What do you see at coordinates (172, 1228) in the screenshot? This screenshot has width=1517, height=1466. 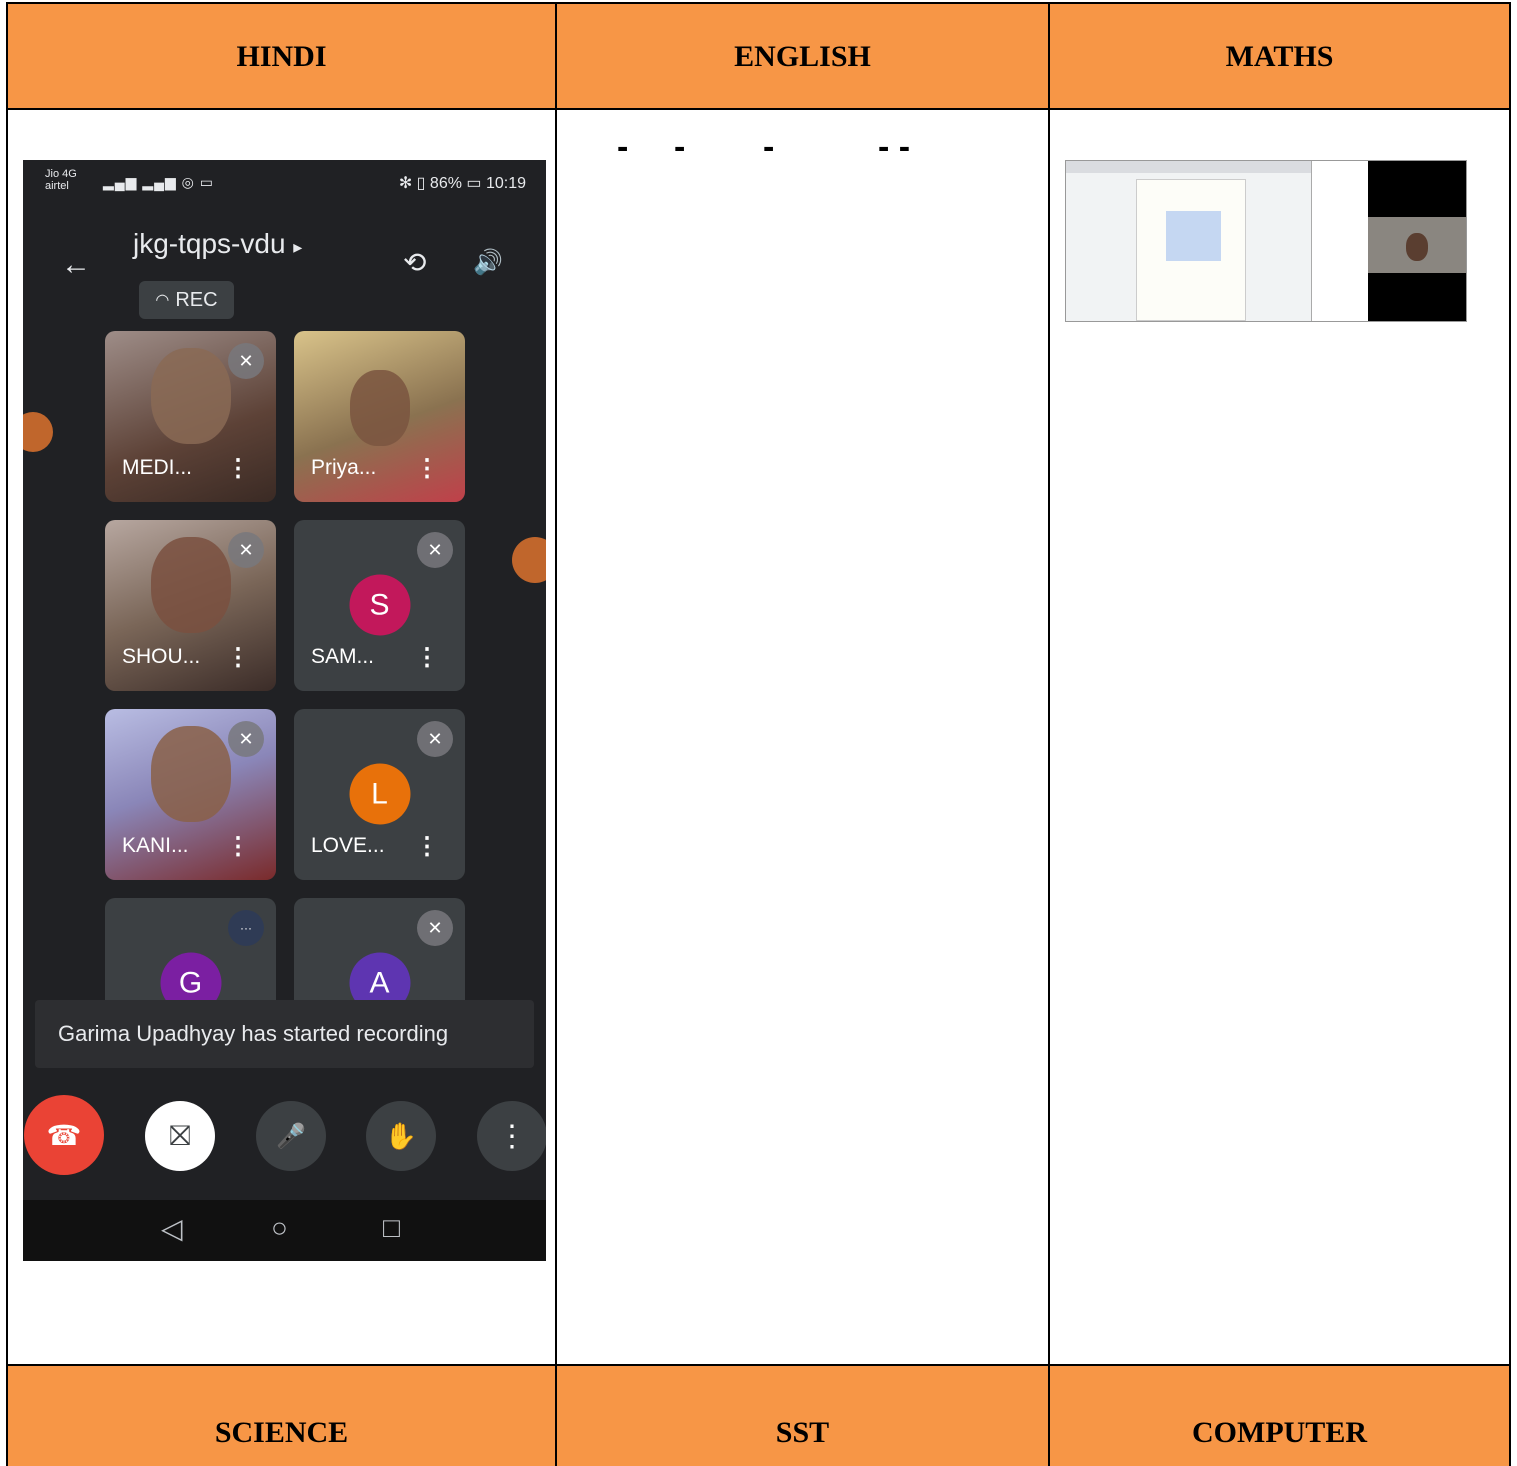 I see `nav-back-icon: ◁` at bounding box center [172, 1228].